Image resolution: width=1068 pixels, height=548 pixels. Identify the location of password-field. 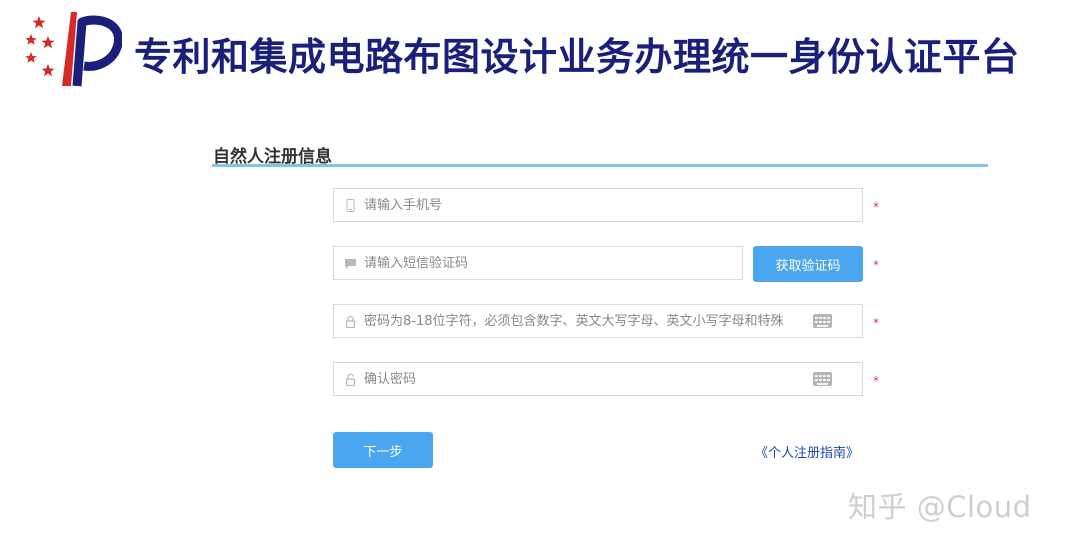
(598, 321).